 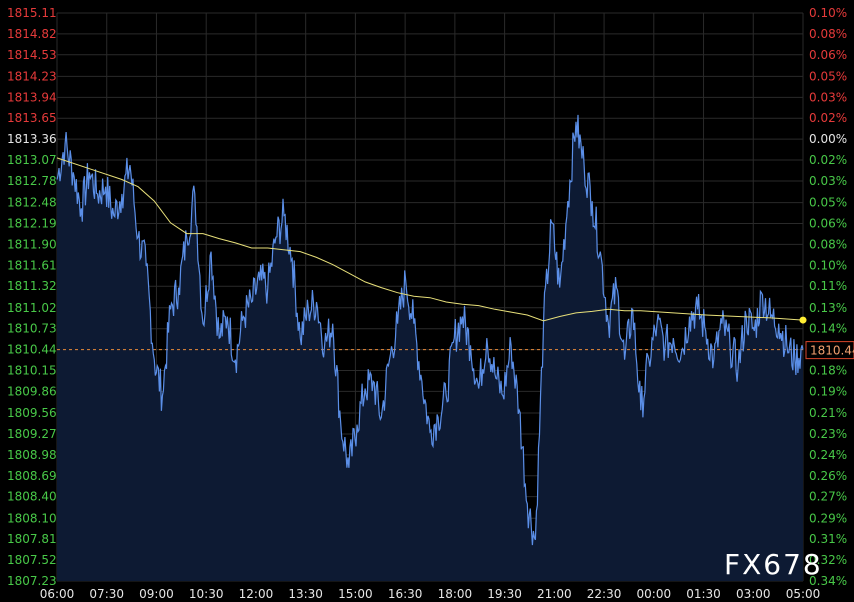 What do you see at coordinates (32, 139) in the screenshot?
I see `y-tick-label: 1813.36` at bounding box center [32, 139].